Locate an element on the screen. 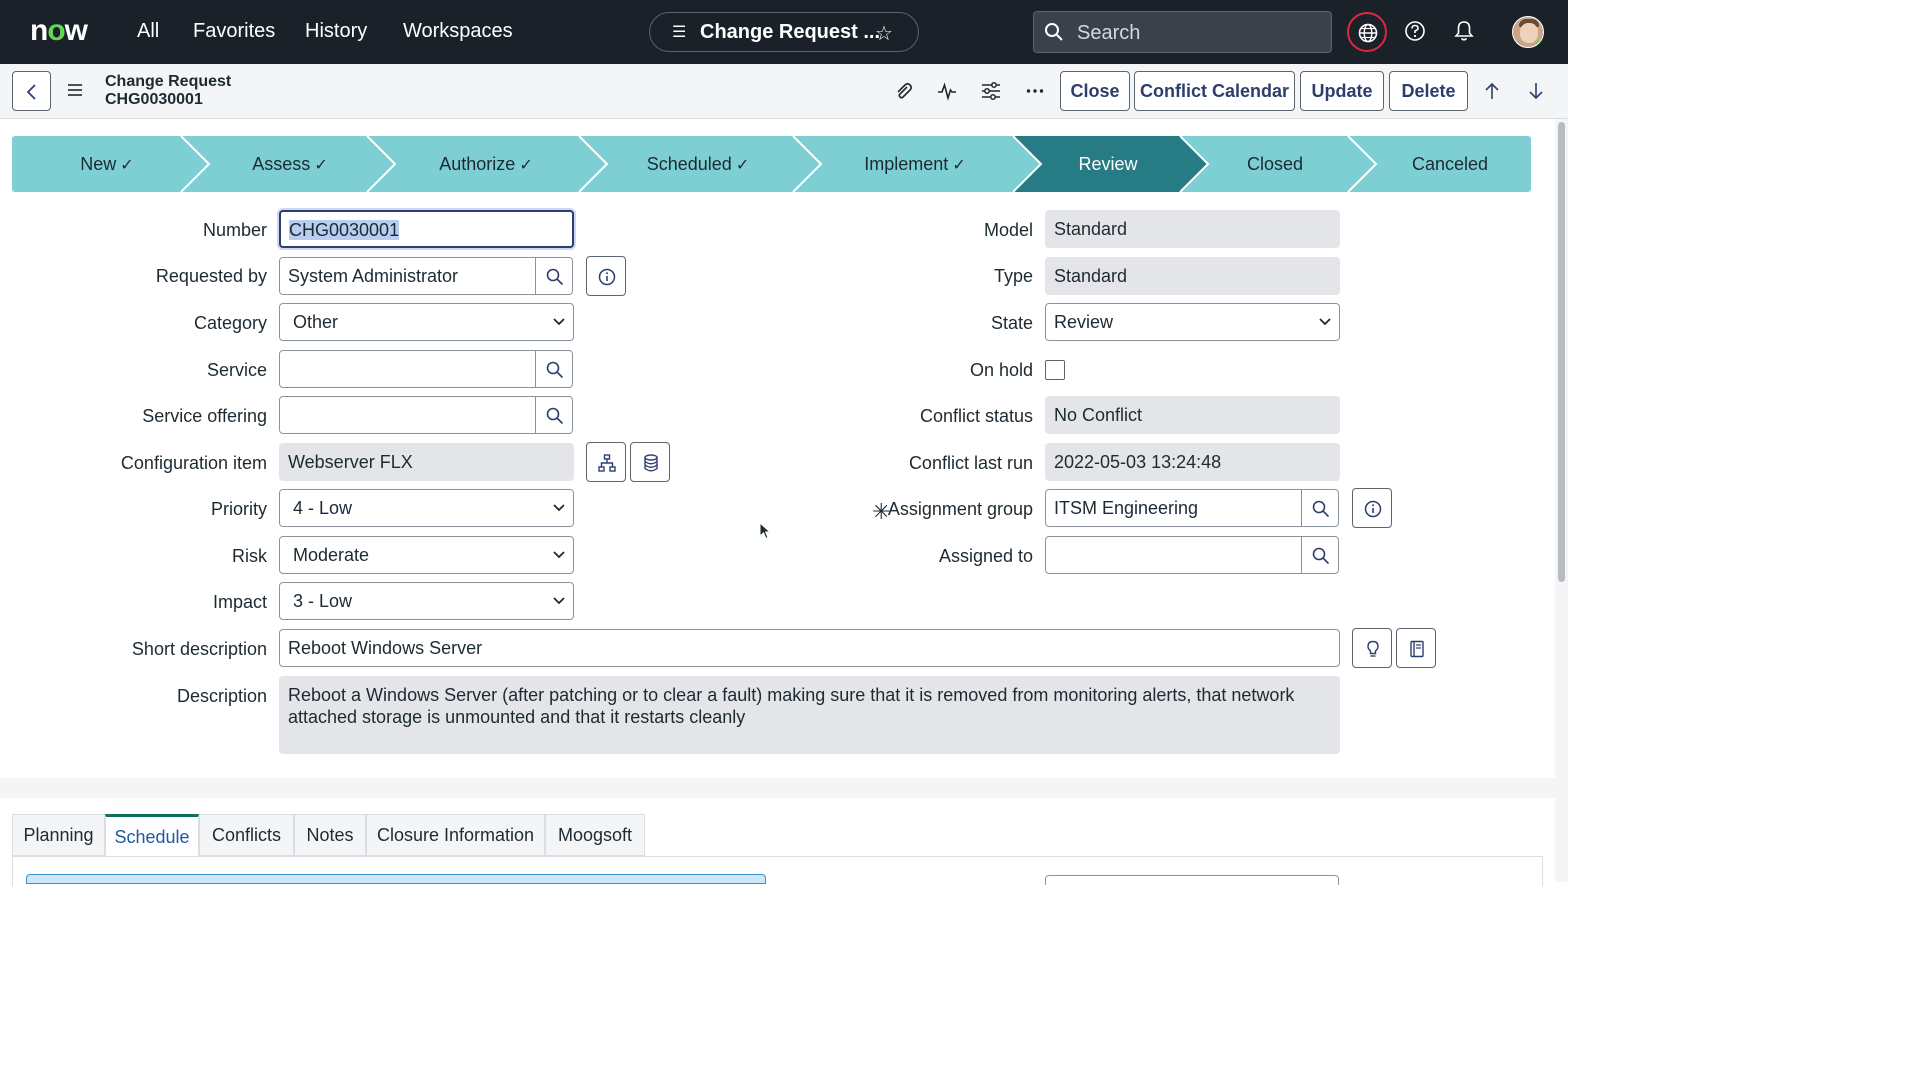 Image resolution: width=1920 pixels, height=1080 pixels. stage-closed-label: Closed is located at coordinates (1275, 164).